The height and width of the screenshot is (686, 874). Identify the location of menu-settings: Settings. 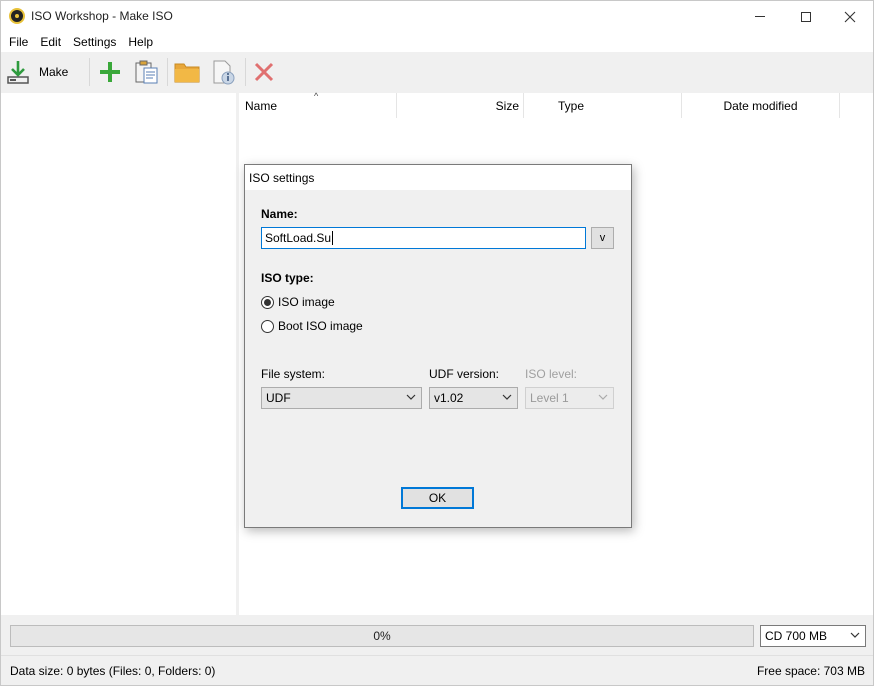
(94, 42).